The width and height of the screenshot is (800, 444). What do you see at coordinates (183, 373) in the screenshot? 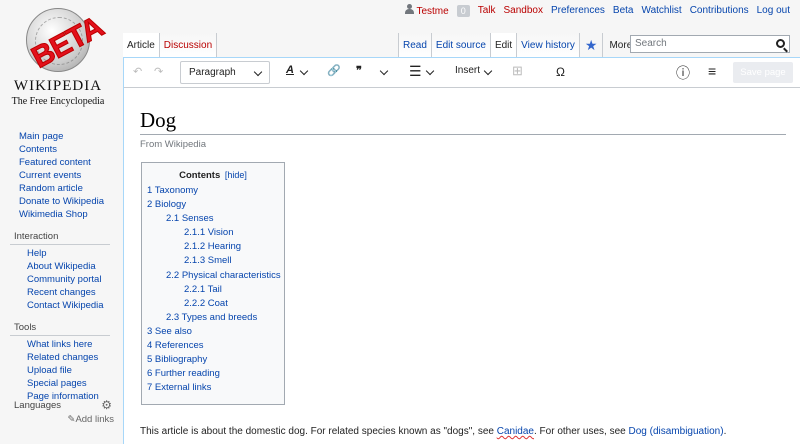
I see `toc-link: 6 Further reading` at bounding box center [183, 373].